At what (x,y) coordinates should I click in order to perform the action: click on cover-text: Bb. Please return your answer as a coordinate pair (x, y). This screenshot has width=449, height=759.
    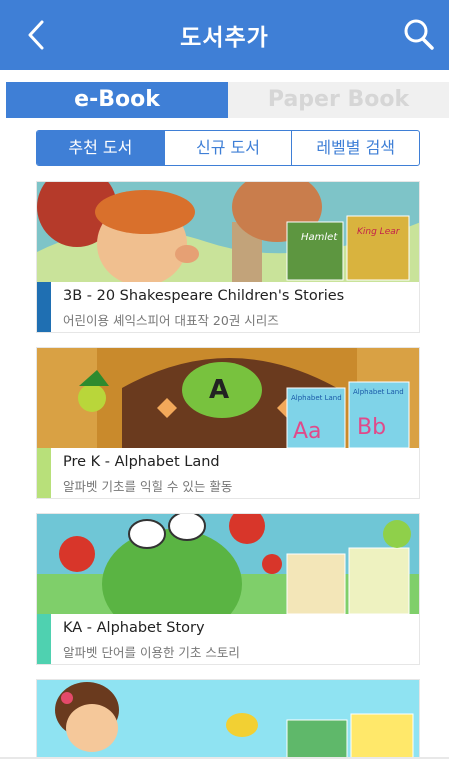
    Looking at the image, I should click on (371, 427).